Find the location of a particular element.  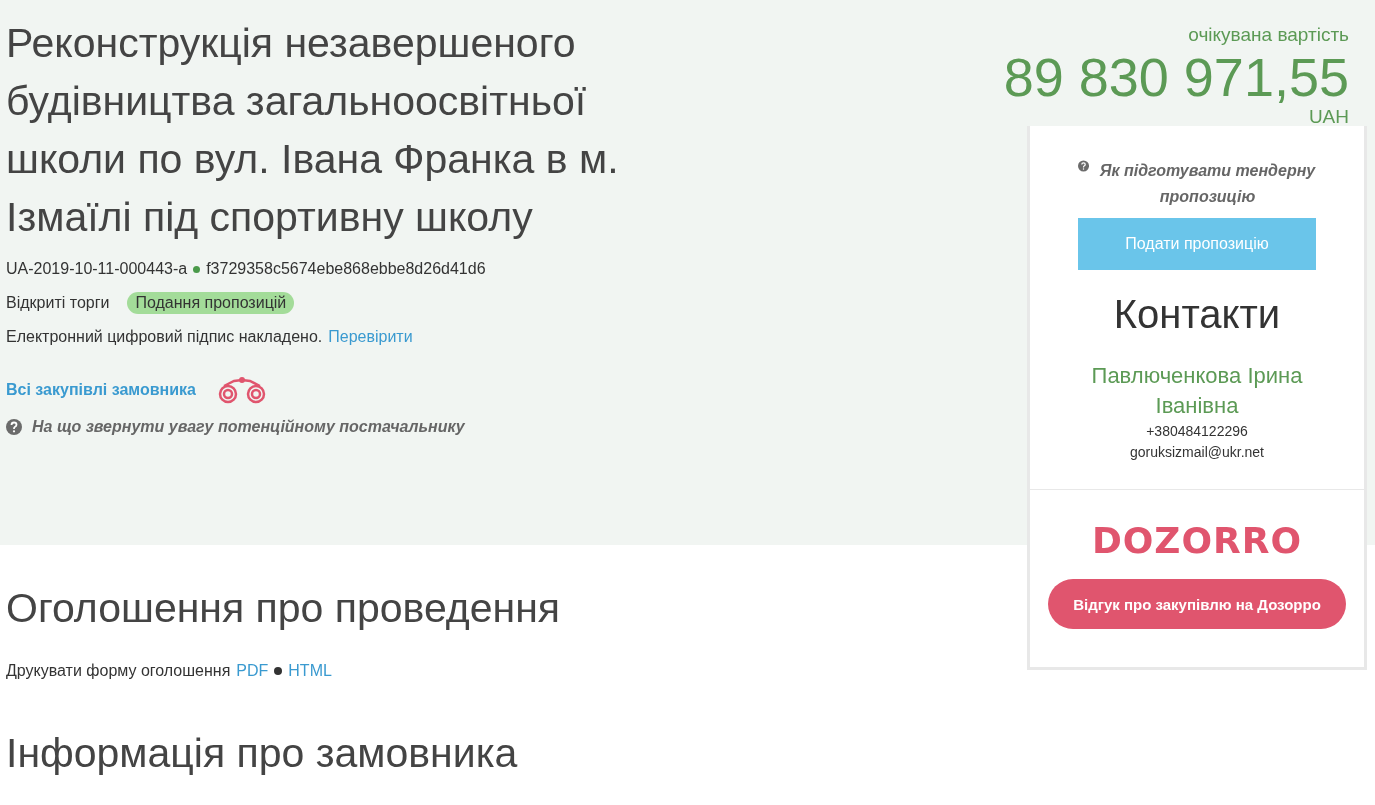

review-button: Відгук про закупівлю на Дозорро is located at coordinates (1197, 604).